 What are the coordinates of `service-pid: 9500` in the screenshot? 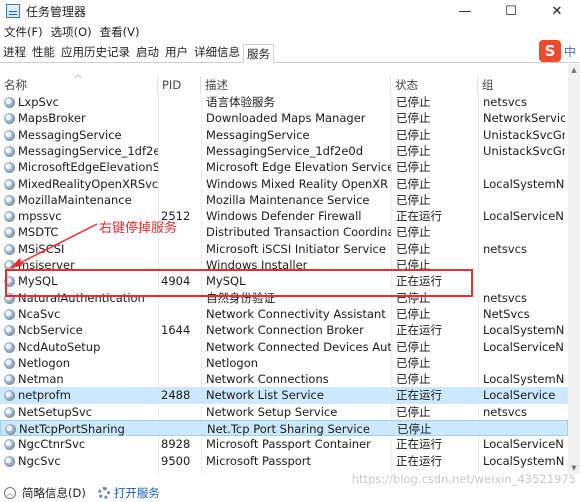 It's located at (176, 460).